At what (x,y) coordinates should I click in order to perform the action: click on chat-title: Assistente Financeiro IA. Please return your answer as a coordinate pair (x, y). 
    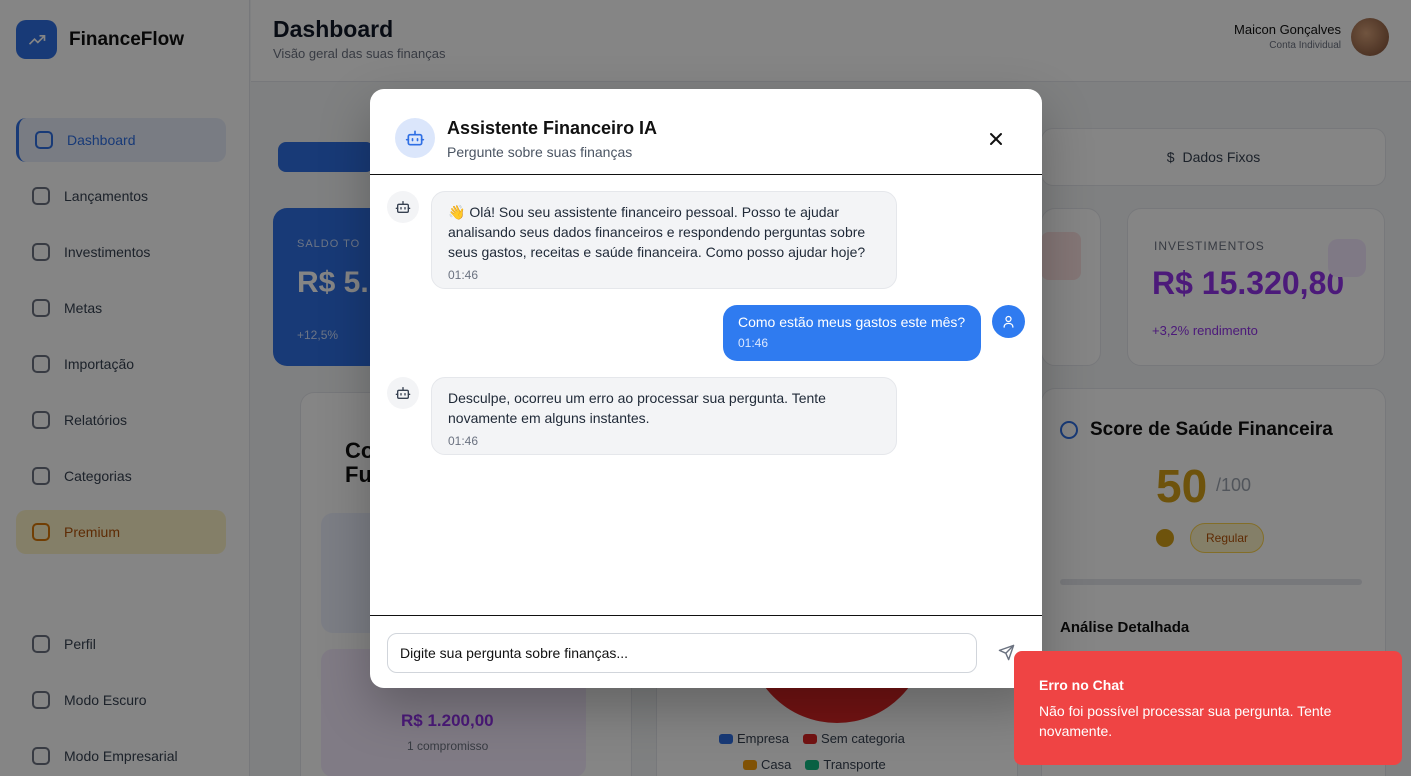
    Looking at the image, I should click on (552, 128).